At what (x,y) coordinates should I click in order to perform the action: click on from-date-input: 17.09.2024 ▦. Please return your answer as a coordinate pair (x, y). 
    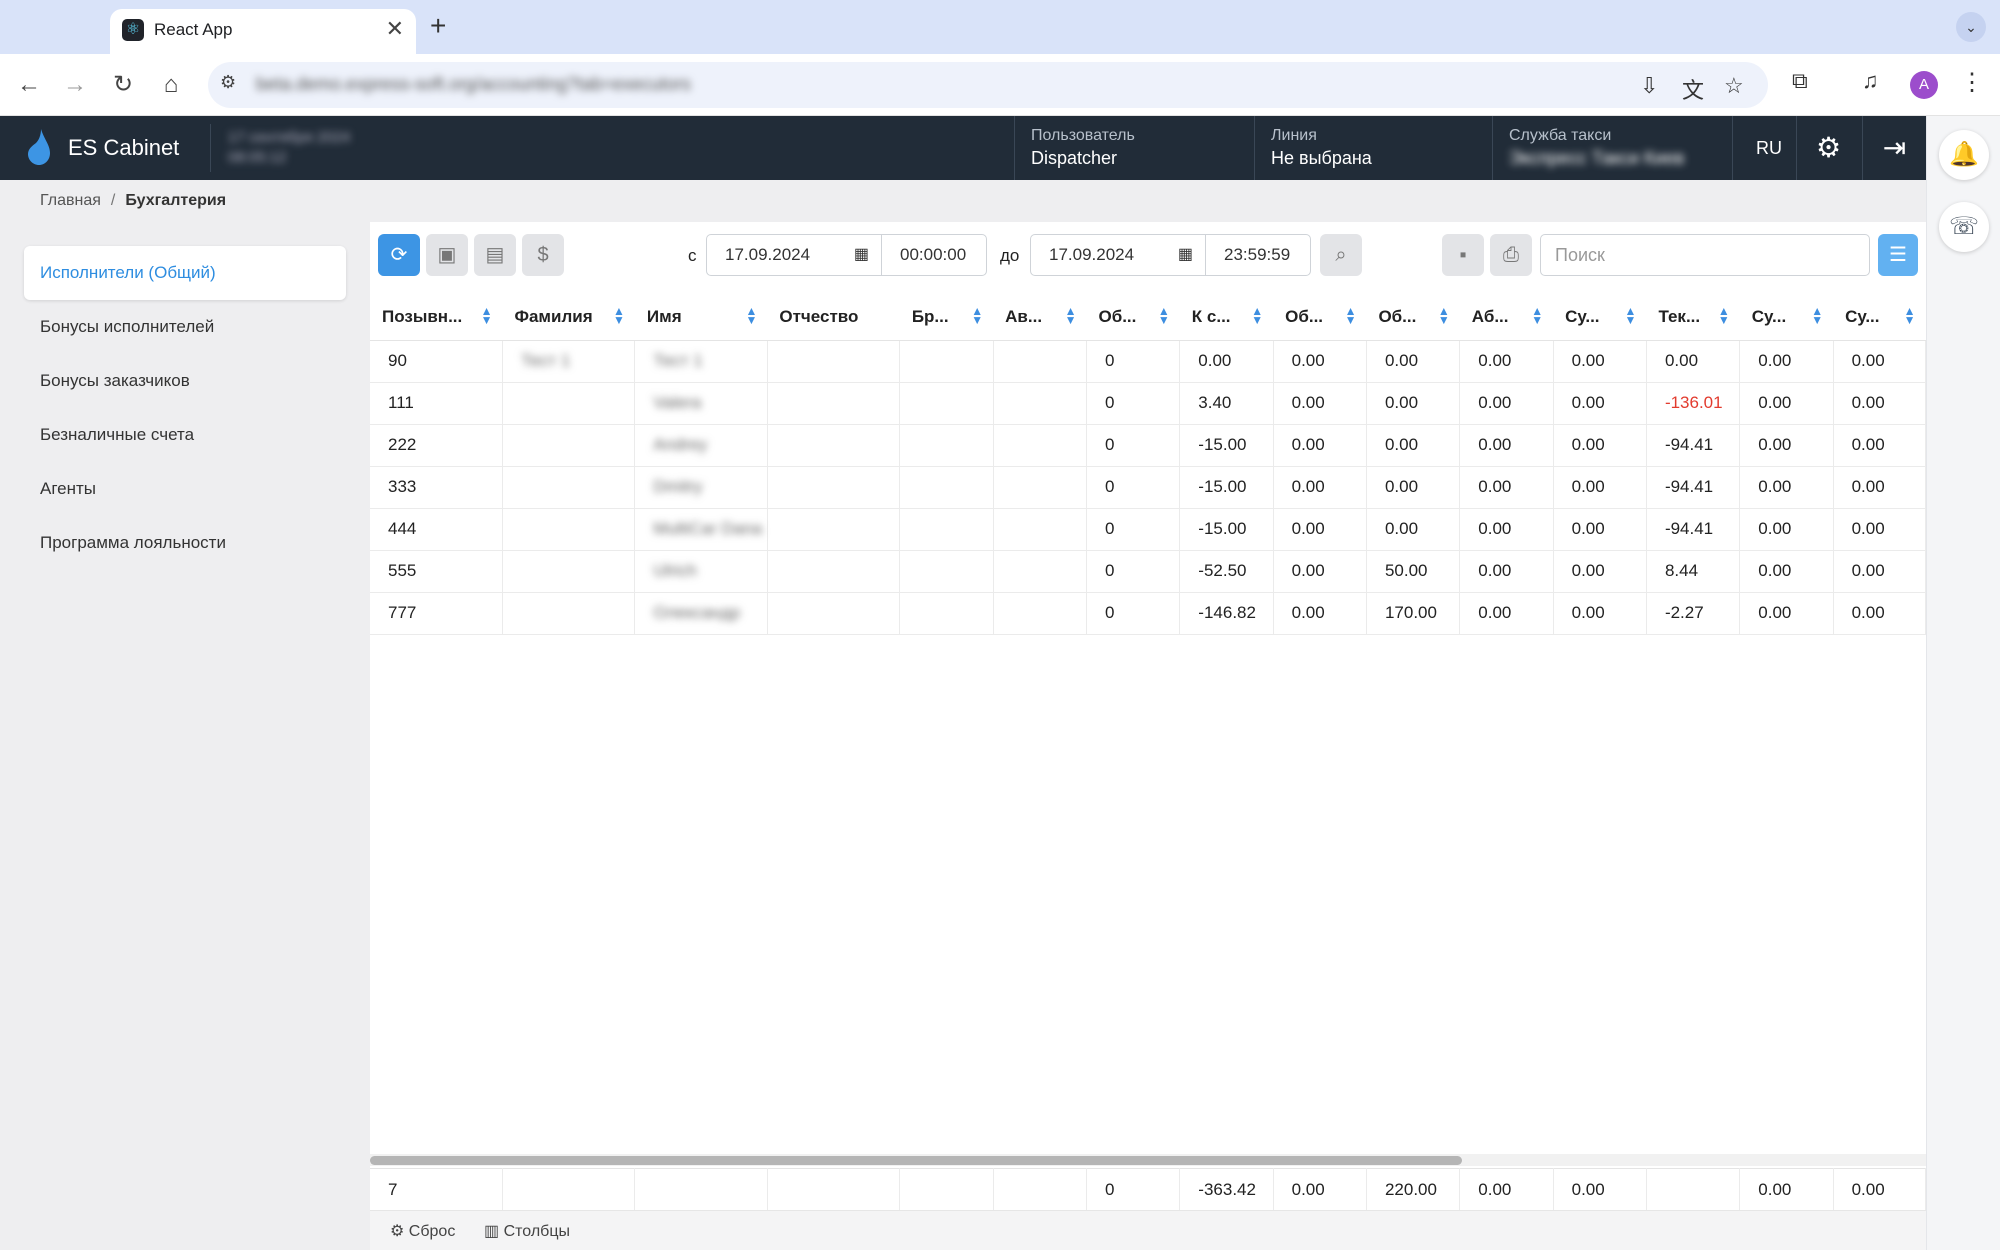
    Looking at the image, I should click on (794, 255).